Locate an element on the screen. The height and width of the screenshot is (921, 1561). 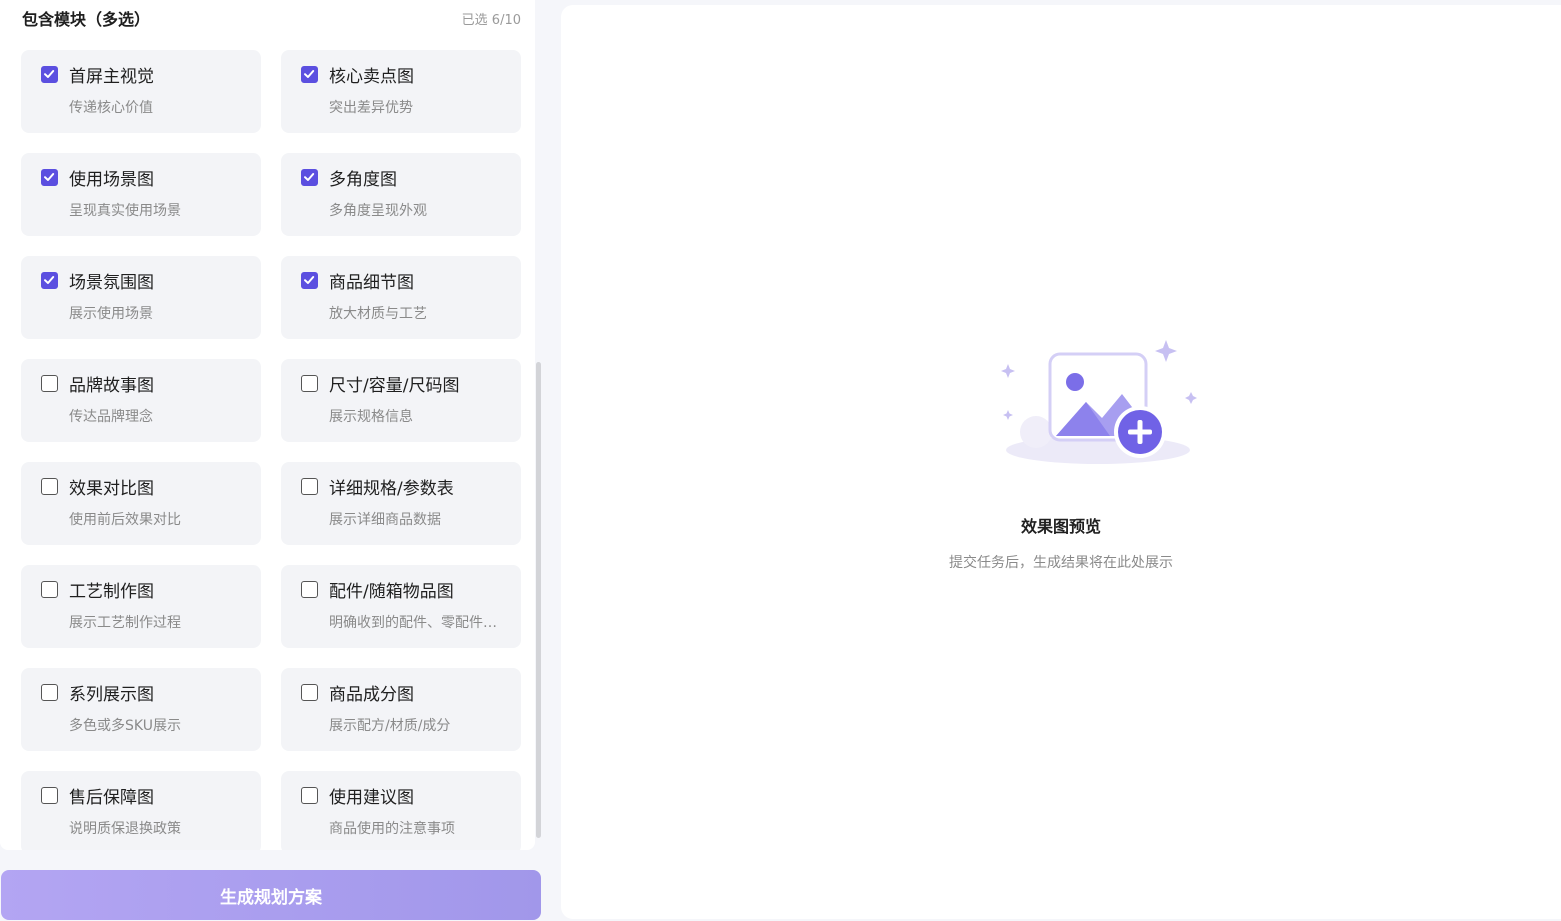
module-card: 工艺制作图展示工艺制作过程 is located at coordinates (141, 606).